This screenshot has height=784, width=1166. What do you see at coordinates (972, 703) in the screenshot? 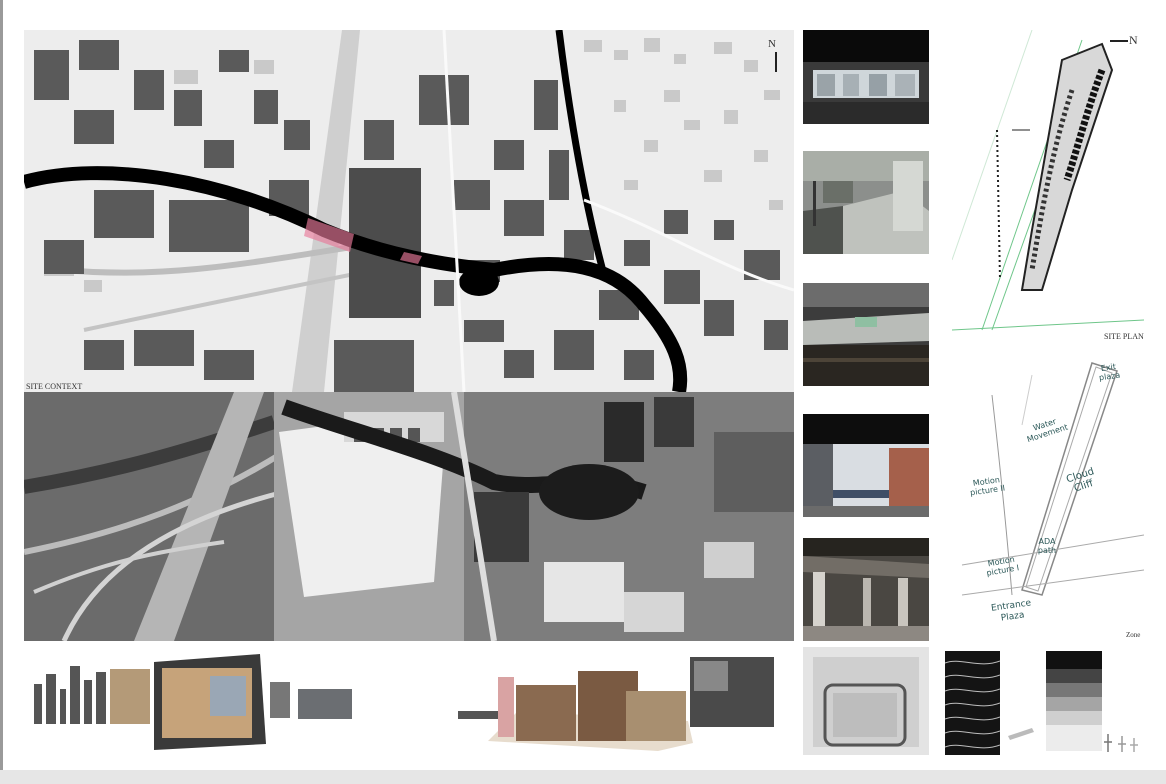
I see `water-texture-study` at bounding box center [972, 703].